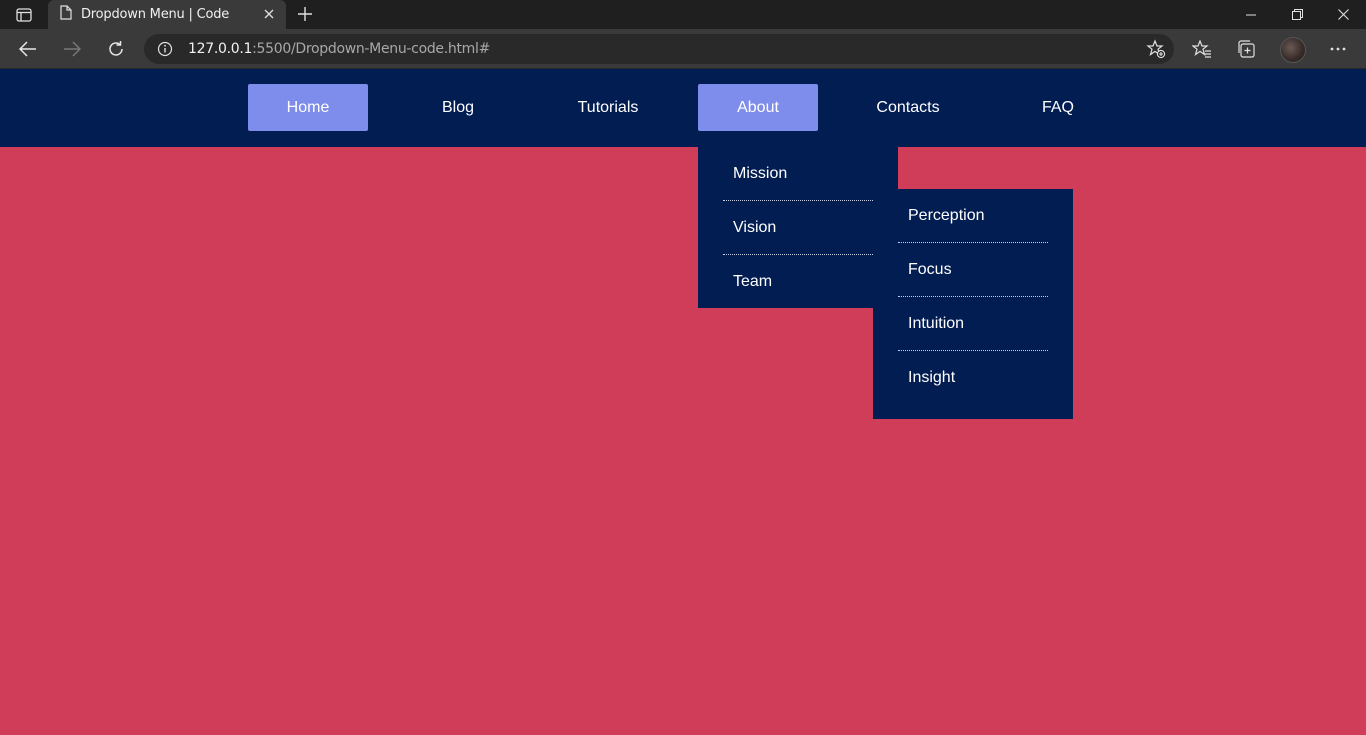 Image resolution: width=1366 pixels, height=735 pixels. Describe the element at coordinates (608, 107) in the screenshot. I see `nav-item-tutorials: Tutorials` at that location.